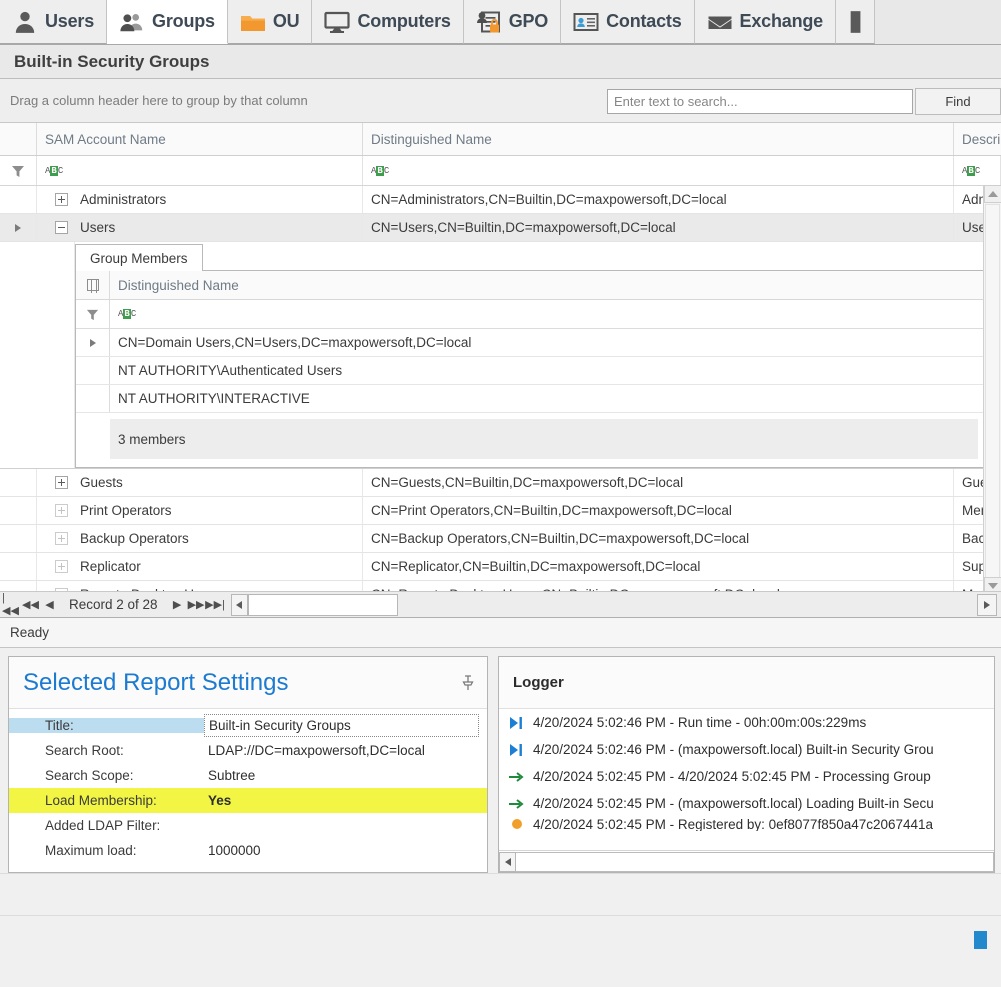  What do you see at coordinates (760, 101) in the screenshot?
I see `search-input` at bounding box center [760, 101].